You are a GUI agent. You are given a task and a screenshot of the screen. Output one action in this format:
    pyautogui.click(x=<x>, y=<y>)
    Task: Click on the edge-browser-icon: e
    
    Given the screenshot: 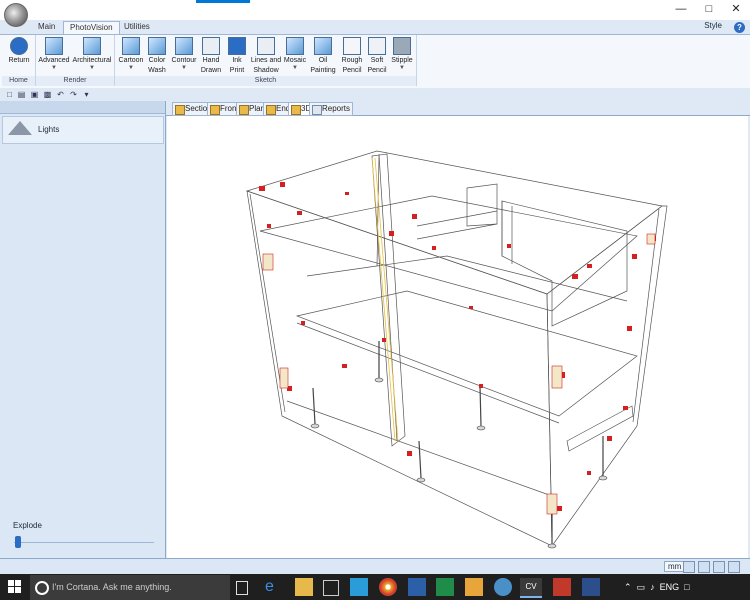 What is the action you would take?
    pyautogui.click(x=274, y=587)
    